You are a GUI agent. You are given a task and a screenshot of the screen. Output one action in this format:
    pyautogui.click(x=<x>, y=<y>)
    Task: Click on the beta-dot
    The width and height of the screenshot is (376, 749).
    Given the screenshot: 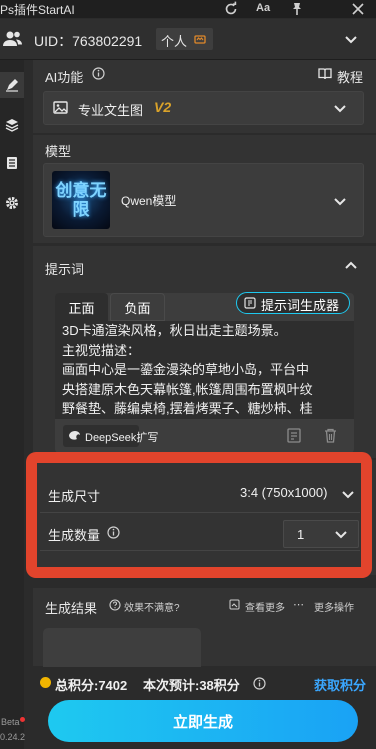 What is the action you would take?
    pyautogui.click(x=22, y=719)
    